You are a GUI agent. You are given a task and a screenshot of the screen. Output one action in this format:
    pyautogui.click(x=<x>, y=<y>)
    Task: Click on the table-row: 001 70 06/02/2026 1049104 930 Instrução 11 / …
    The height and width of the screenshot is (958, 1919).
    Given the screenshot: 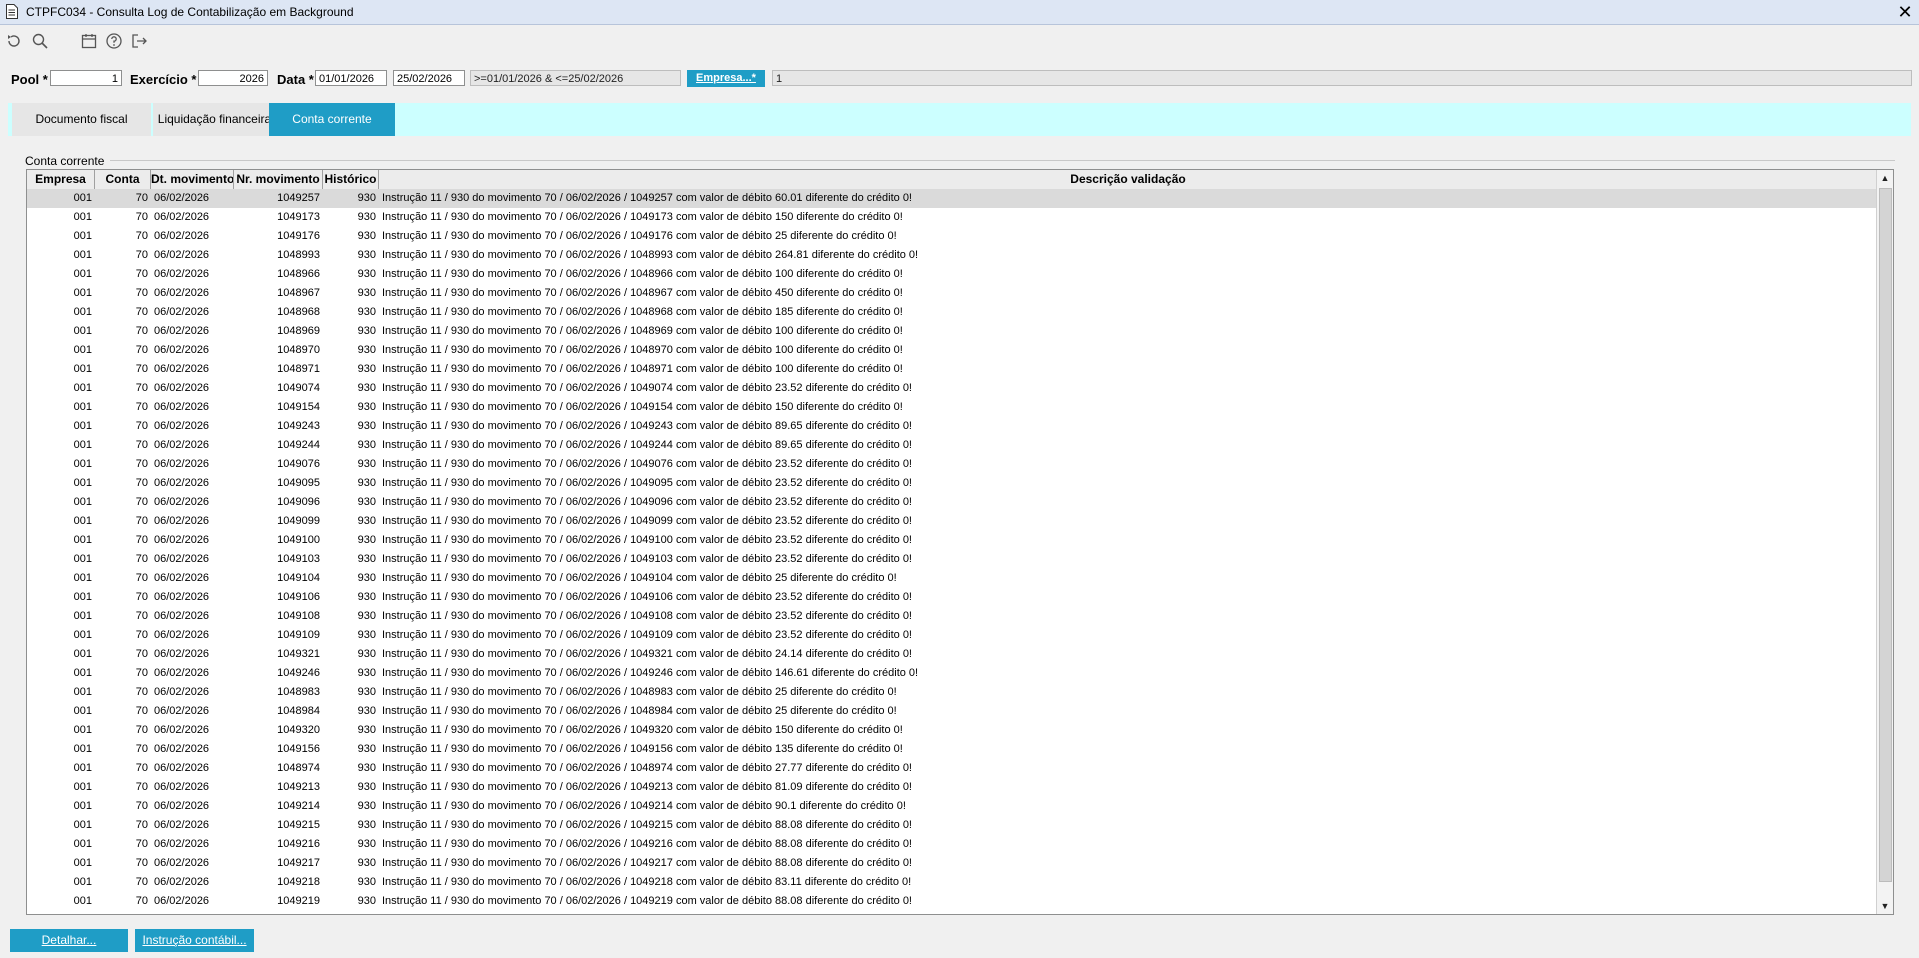 What is the action you would take?
    pyautogui.click(x=952, y=578)
    